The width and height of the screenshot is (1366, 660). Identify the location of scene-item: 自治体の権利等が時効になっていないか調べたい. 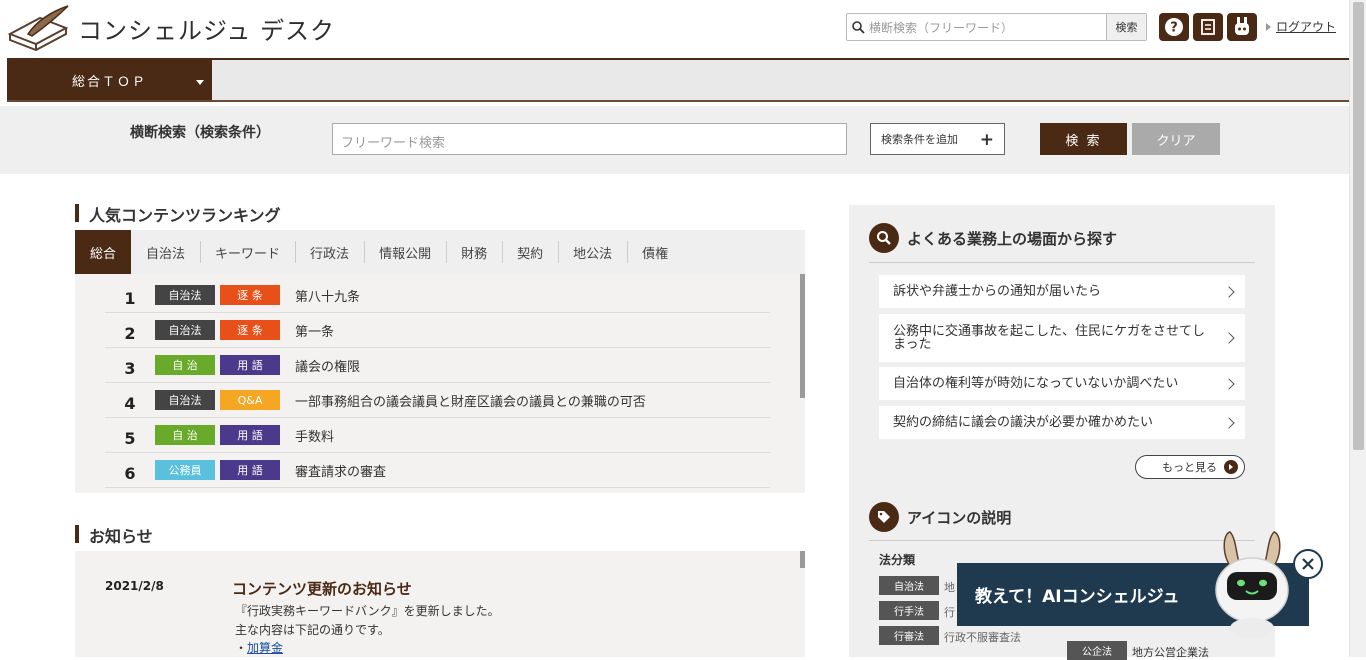
(1062, 383).